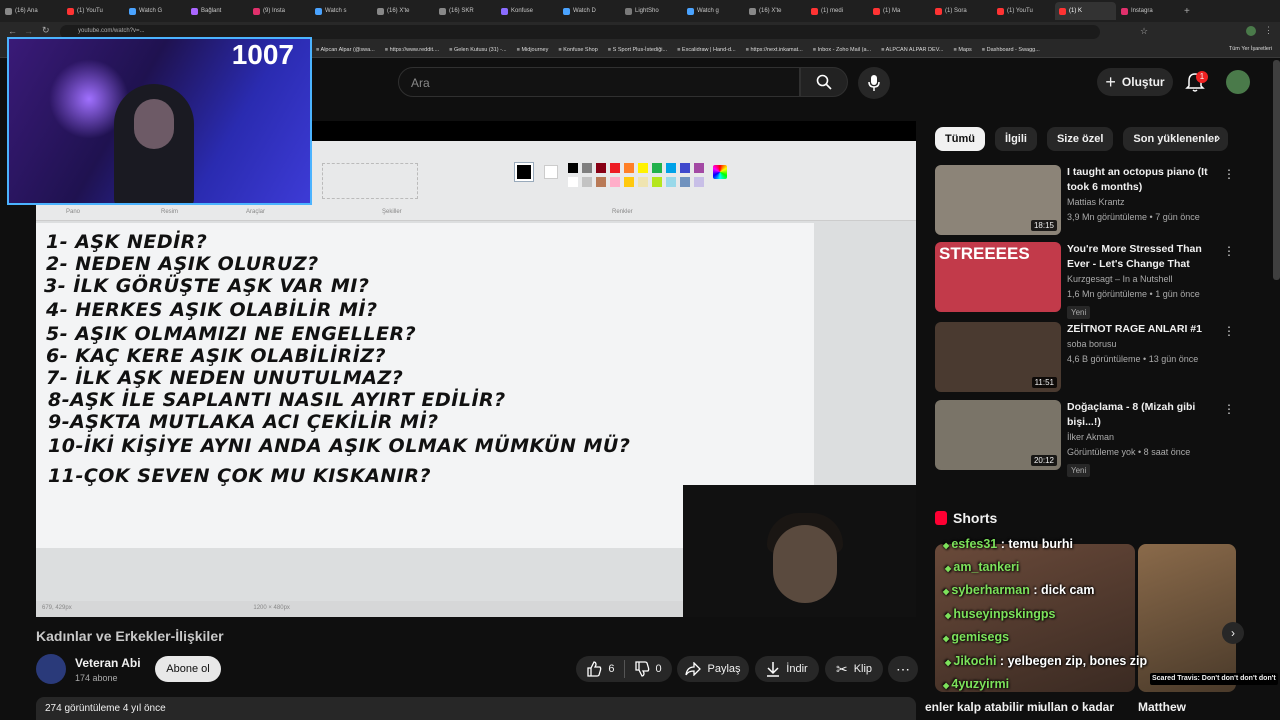 The width and height of the screenshot is (1280, 720). What do you see at coordinates (599, 82) in the screenshot?
I see `search-input: Ara` at bounding box center [599, 82].